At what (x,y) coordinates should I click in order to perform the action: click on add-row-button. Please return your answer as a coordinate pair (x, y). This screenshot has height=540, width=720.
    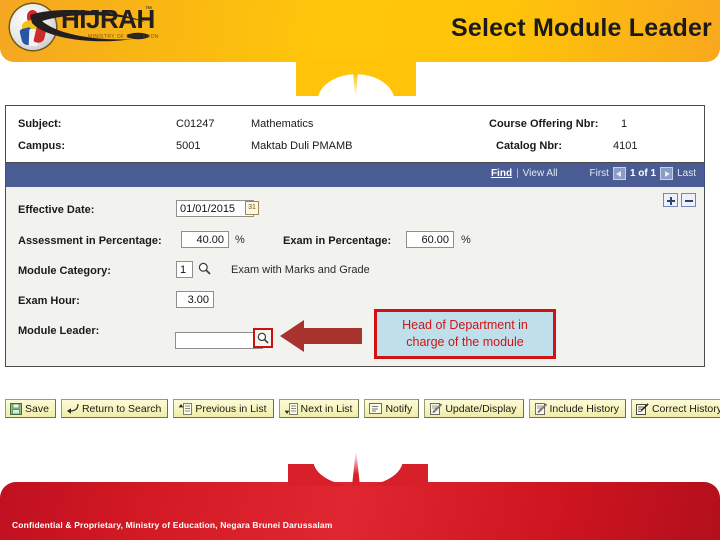
    Looking at the image, I should click on (670, 200).